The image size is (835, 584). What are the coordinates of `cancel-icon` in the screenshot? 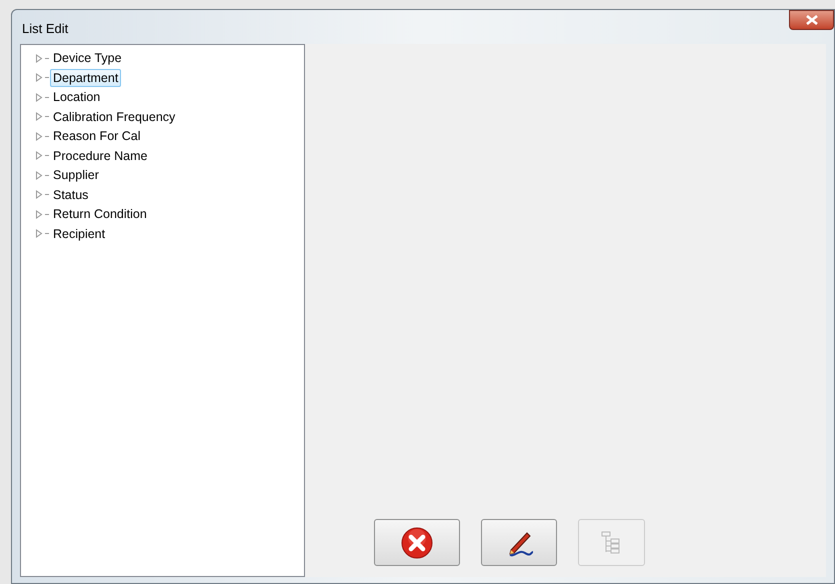 It's located at (417, 542).